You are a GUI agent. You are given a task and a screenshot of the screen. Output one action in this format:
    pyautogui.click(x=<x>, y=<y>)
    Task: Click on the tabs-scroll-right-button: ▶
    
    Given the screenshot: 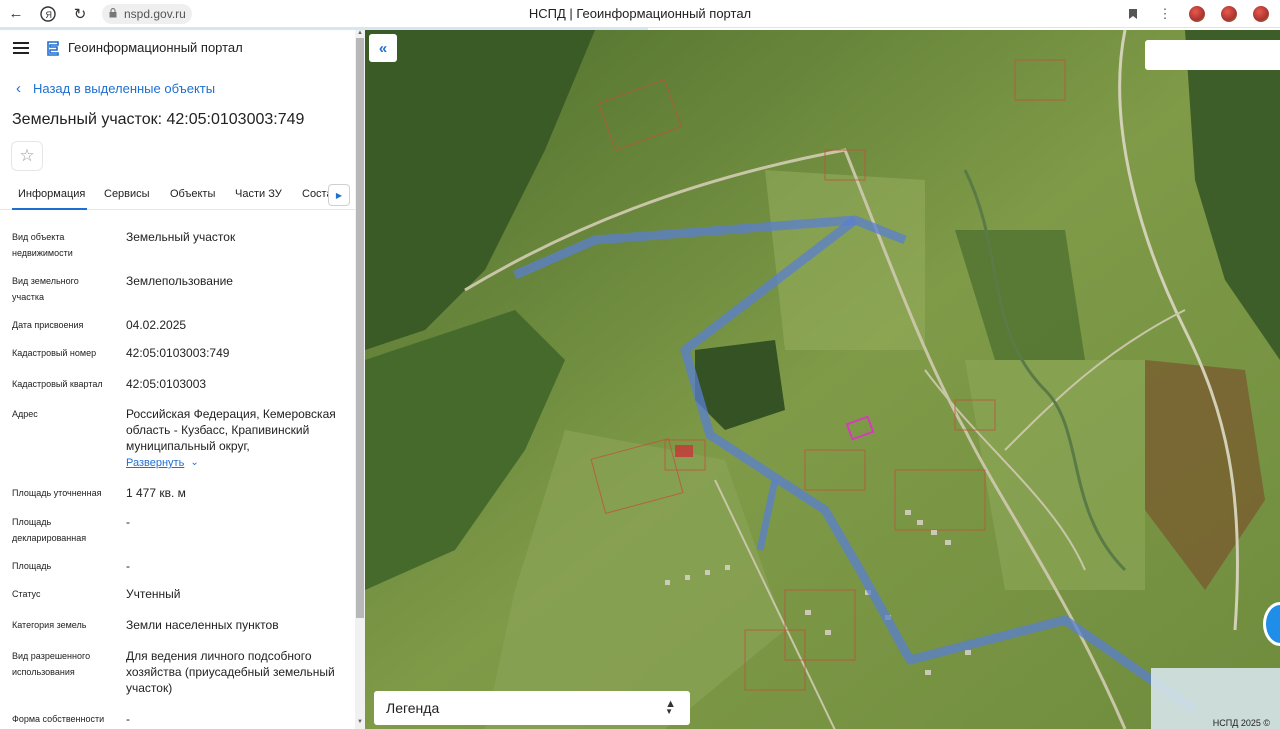 What is the action you would take?
    pyautogui.click(x=339, y=195)
    